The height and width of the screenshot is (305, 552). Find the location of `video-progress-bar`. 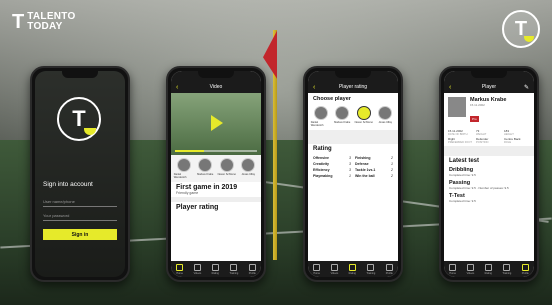

video-progress-bar is located at coordinates (216, 151).